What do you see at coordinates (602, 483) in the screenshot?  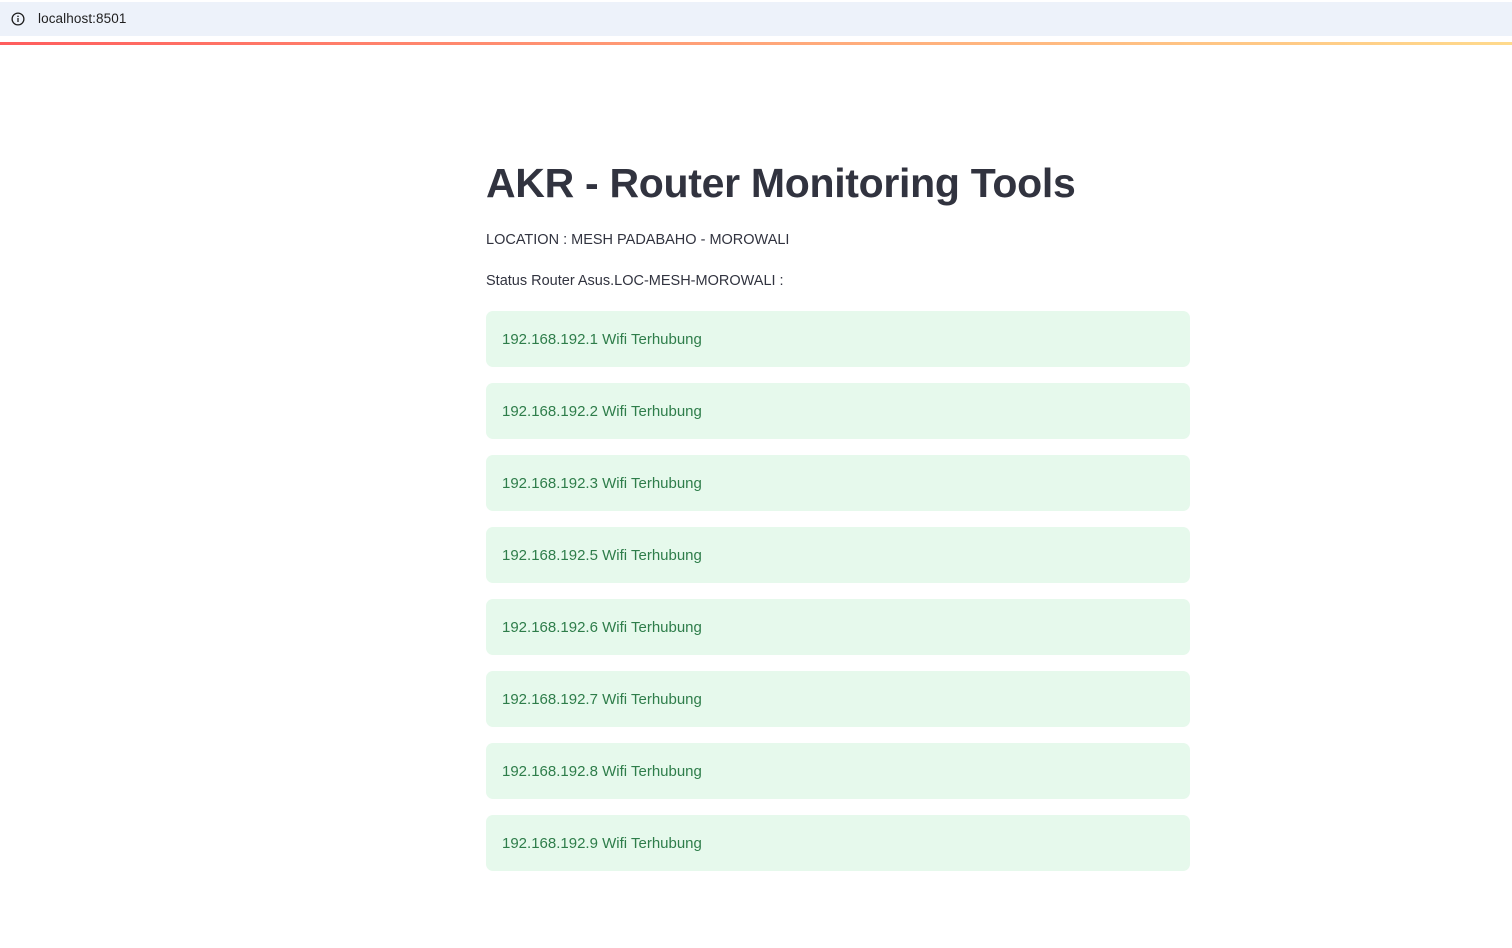 I see `status-text: 192.168.192.3 Wifi Terhubung` at bounding box center [602, 483].